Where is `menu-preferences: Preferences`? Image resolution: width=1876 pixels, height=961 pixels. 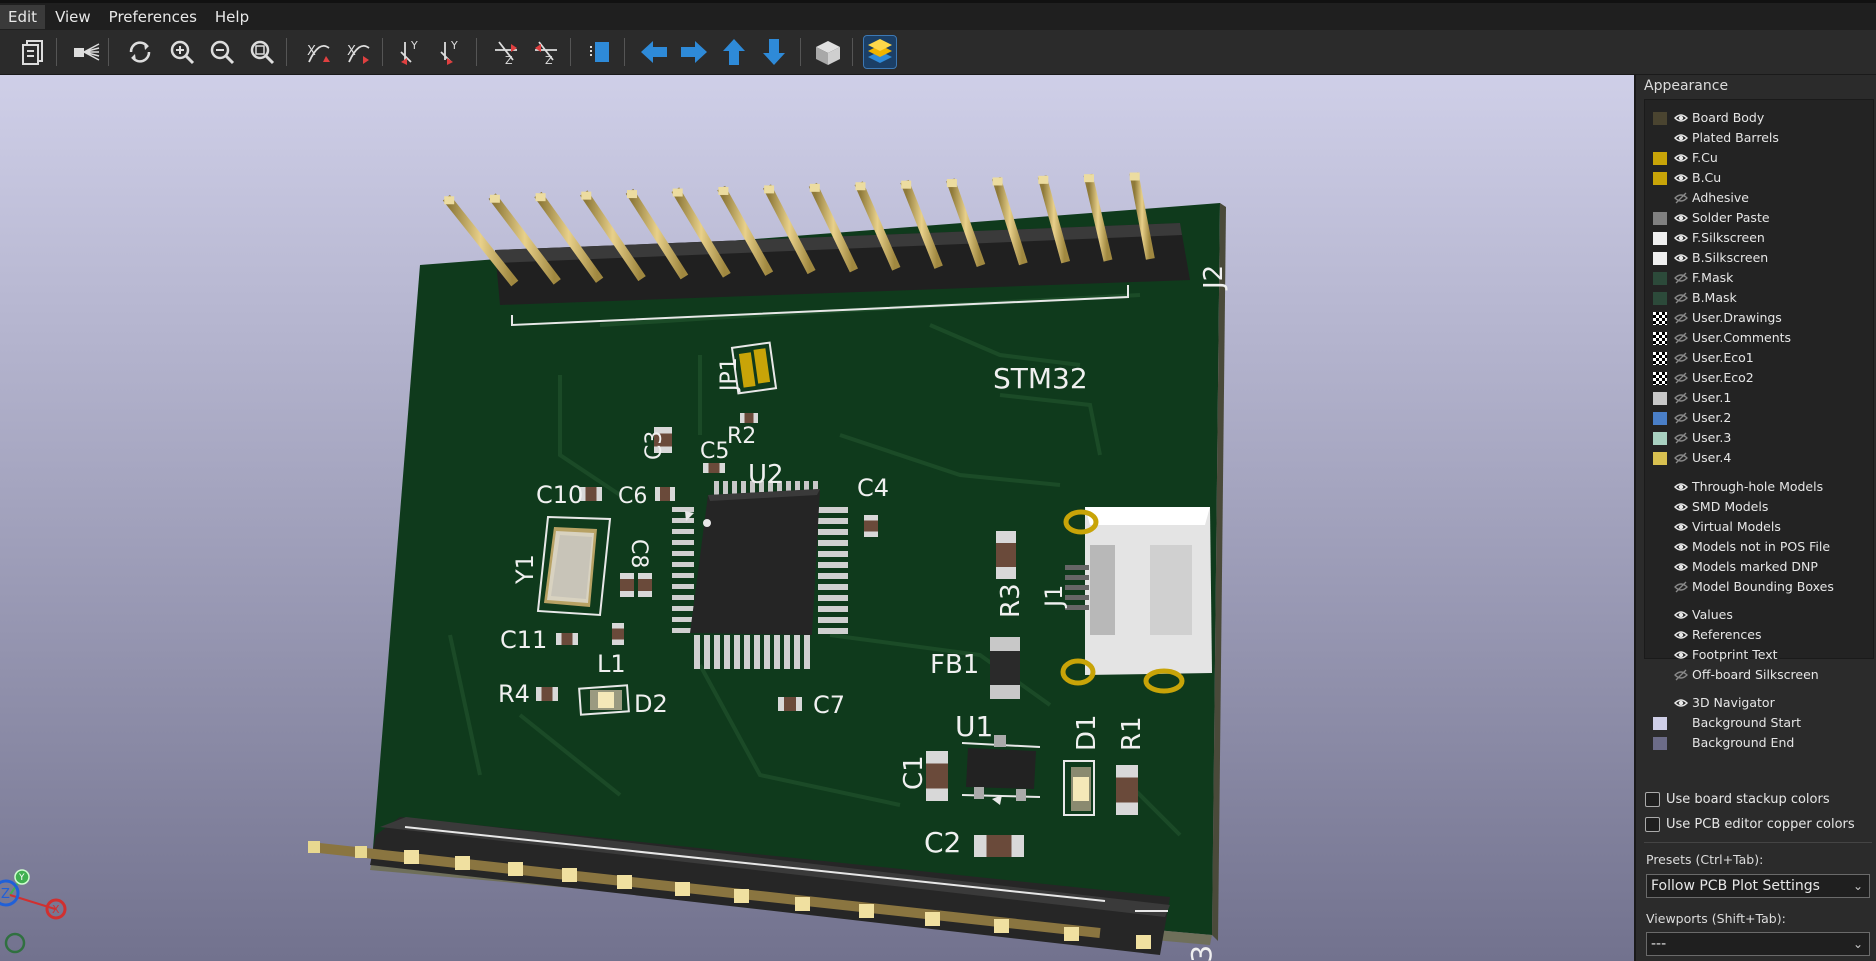 menu-preferences: Preferences is located at coordinates (153, 17).